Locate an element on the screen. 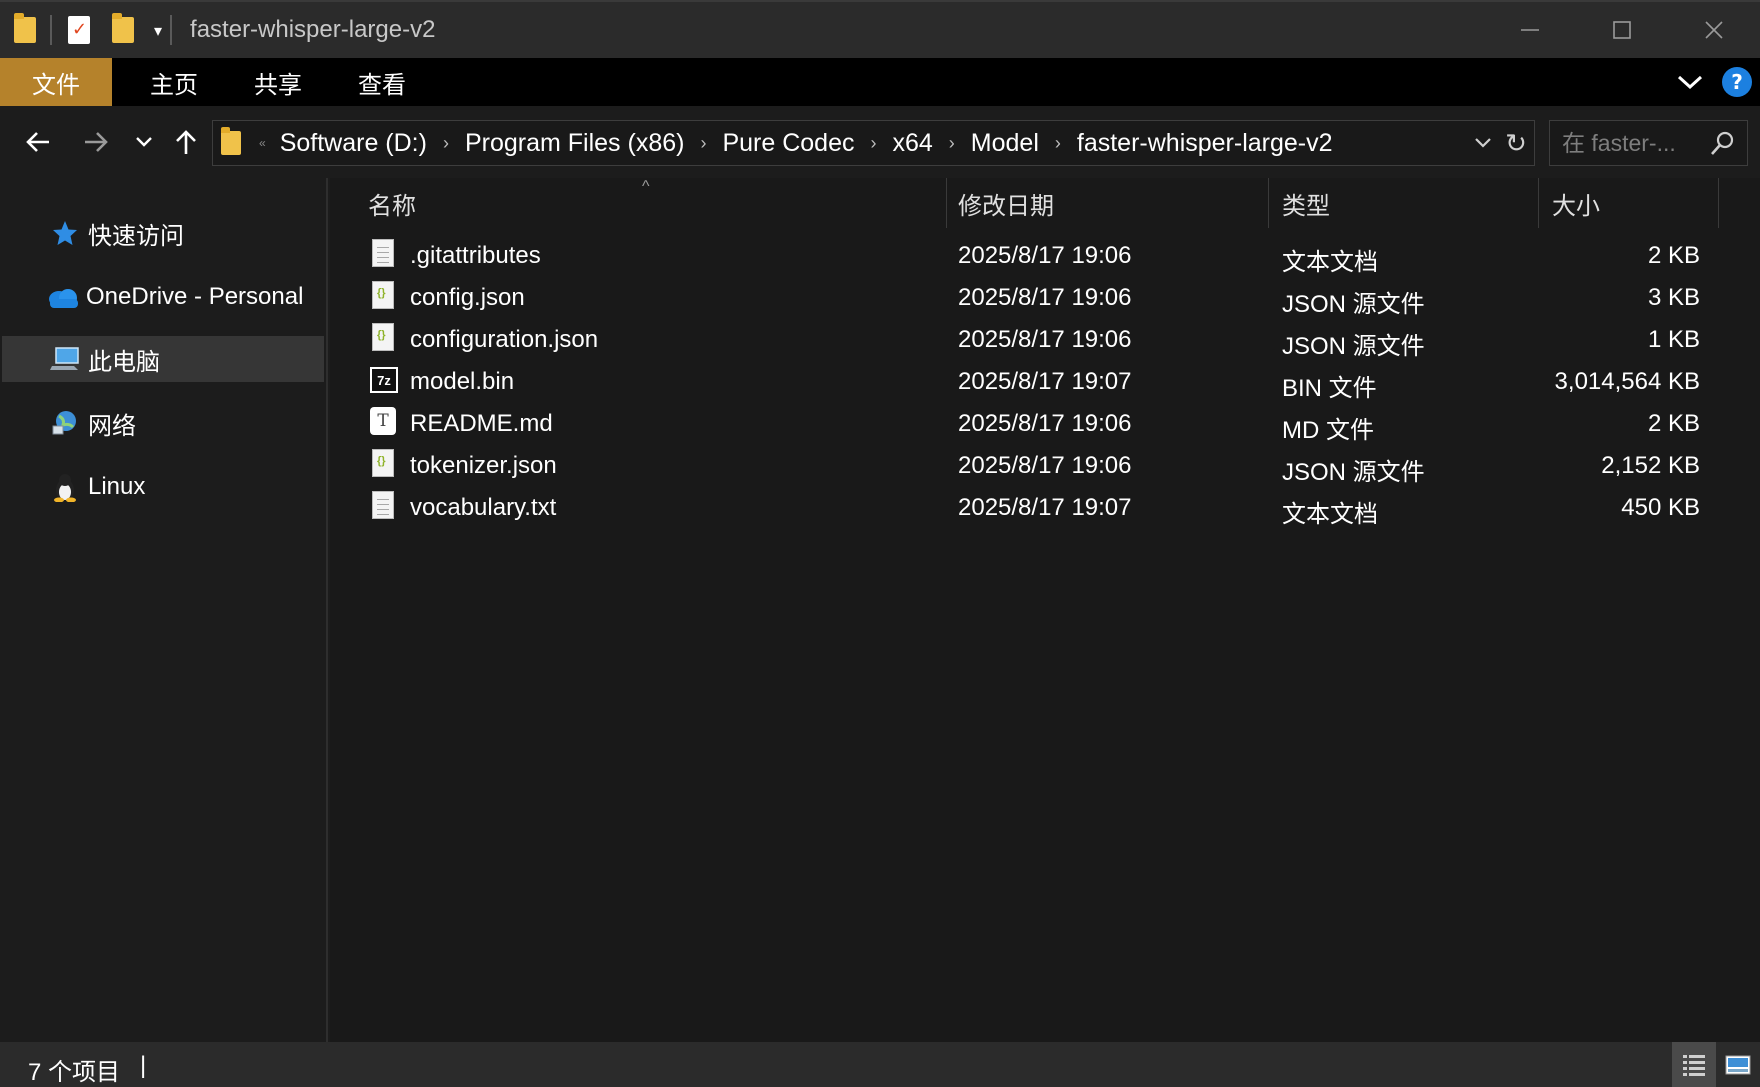 This screenshot has width=1760, height=1087. minimize-icon is located at coordinates (1530, 30).